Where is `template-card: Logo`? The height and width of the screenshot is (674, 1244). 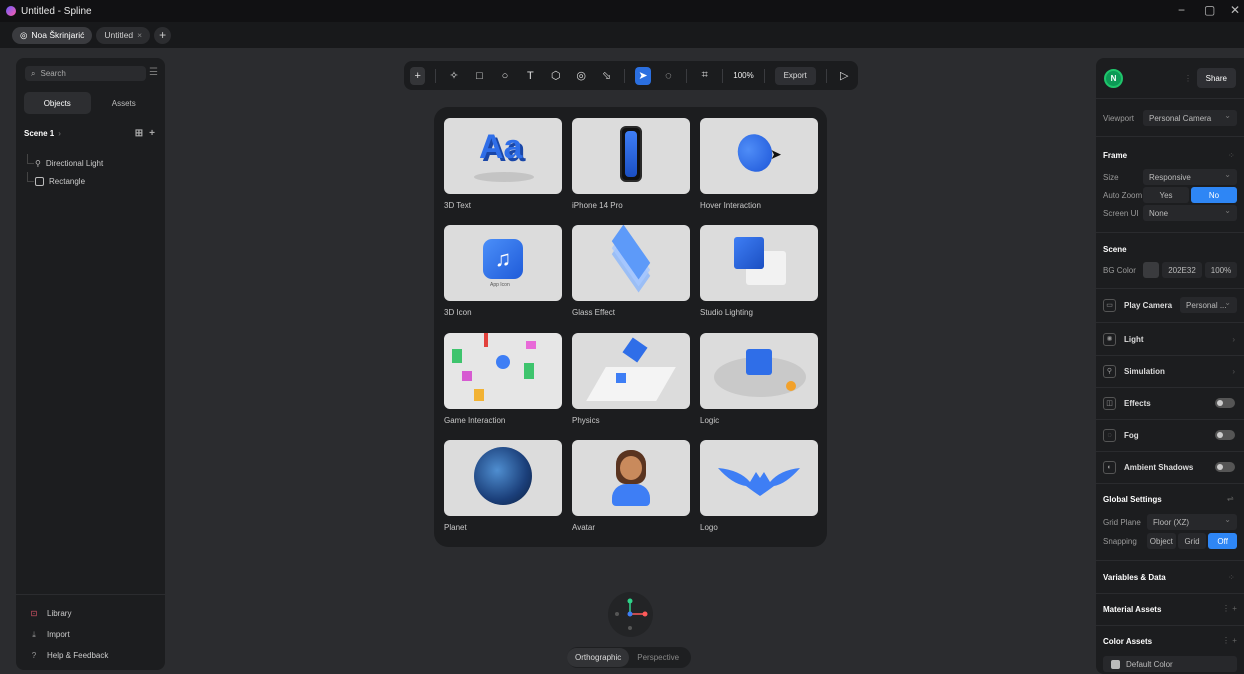
template-card: Logo is located at coordinates (759, 489).